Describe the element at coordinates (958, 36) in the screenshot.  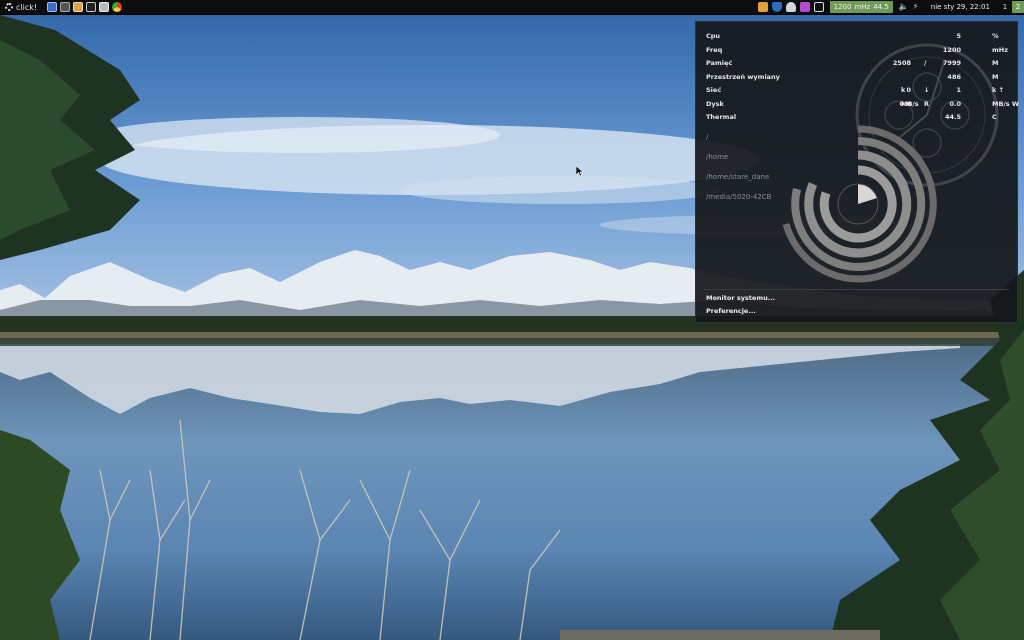
I see `stat-value: 5` at that location.